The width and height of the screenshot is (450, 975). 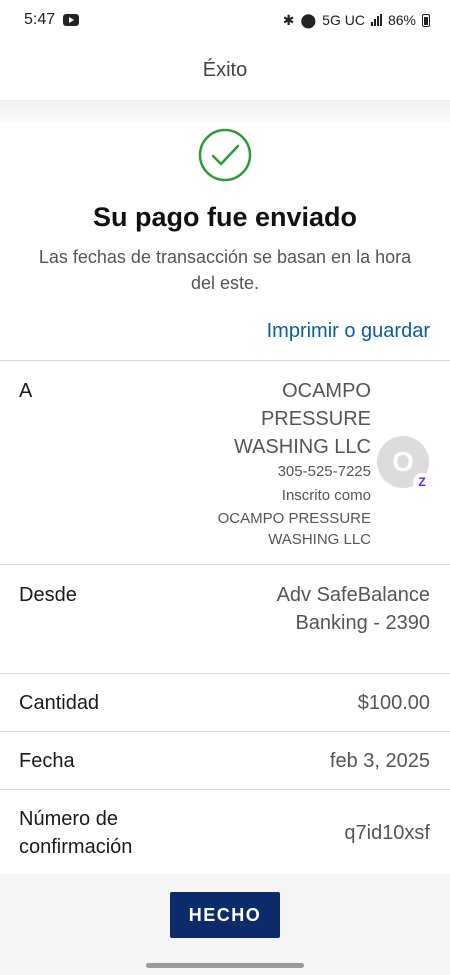 I want to click on confirmation-label: Número de confirmación, so click(x=76, y=833).